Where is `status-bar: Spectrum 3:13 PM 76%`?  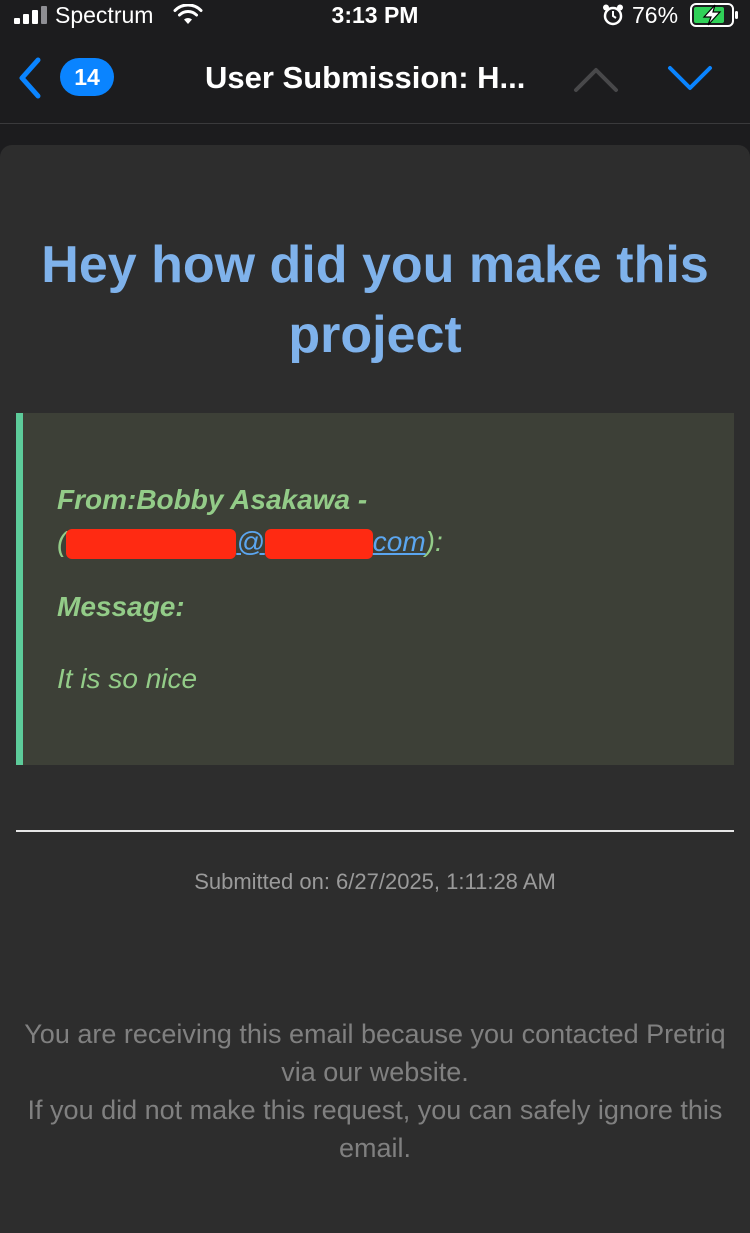
status-bar: Spectrum 3:13 PM 76% is located at coordinates (375, 16).